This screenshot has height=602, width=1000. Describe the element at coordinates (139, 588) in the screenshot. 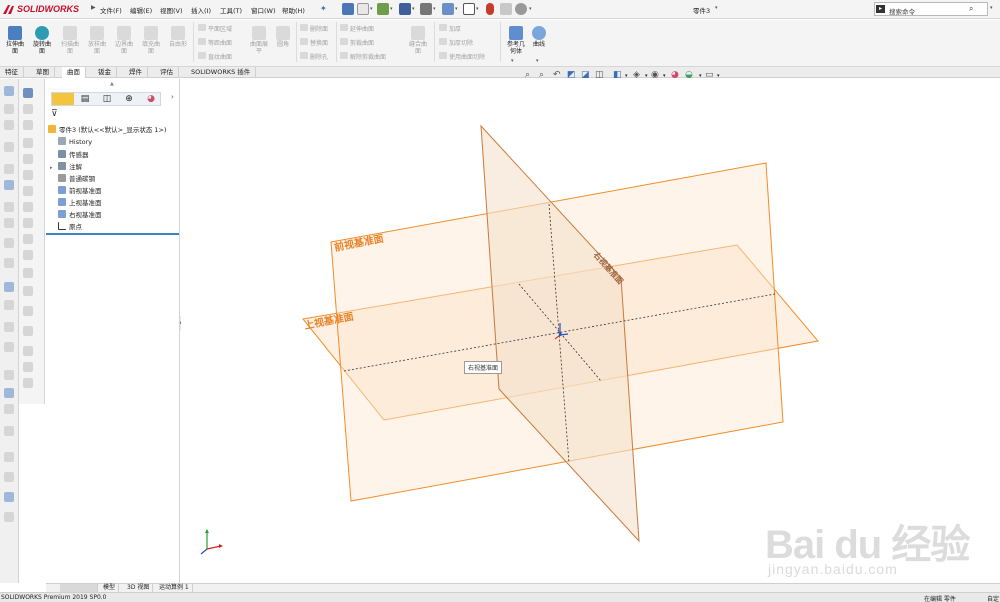

I see `tab-3d-views: 3D 视图` at that location.